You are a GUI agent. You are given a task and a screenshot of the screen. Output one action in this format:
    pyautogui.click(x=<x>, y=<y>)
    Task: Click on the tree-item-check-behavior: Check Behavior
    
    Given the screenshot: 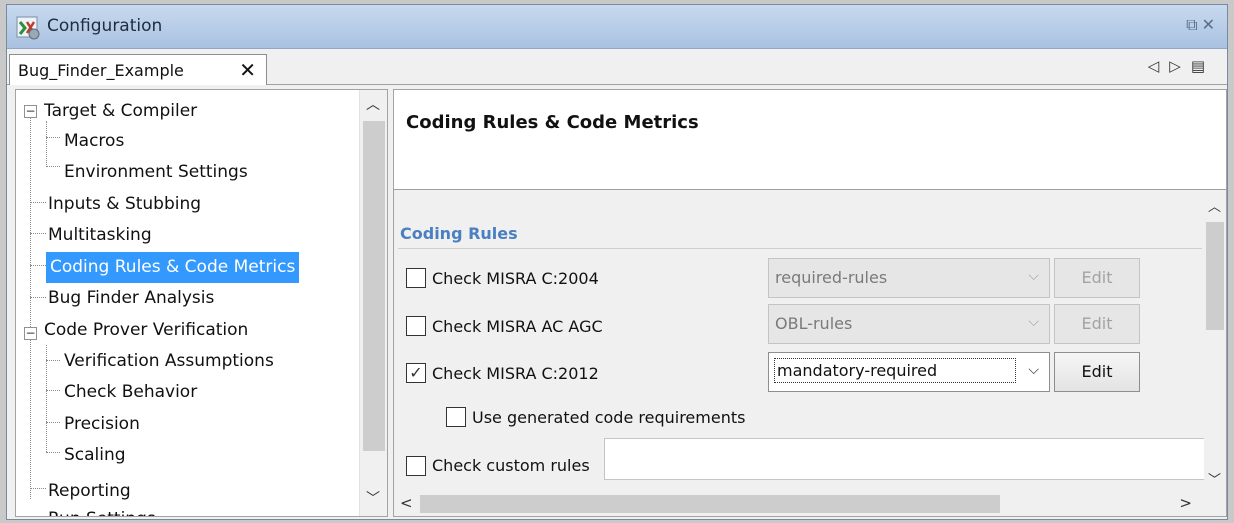 What is the action you would take?
    pyautogui.click(x=130, y=392)
    